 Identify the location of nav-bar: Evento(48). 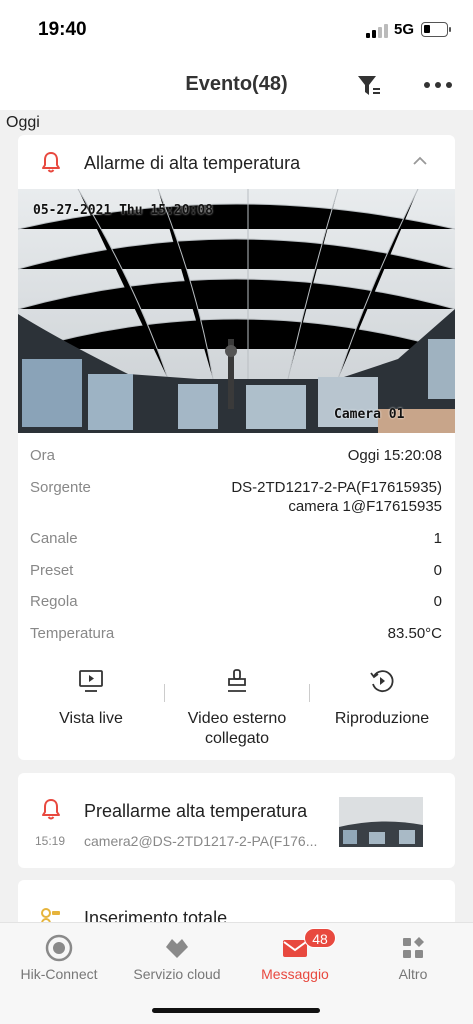
(236, 85).